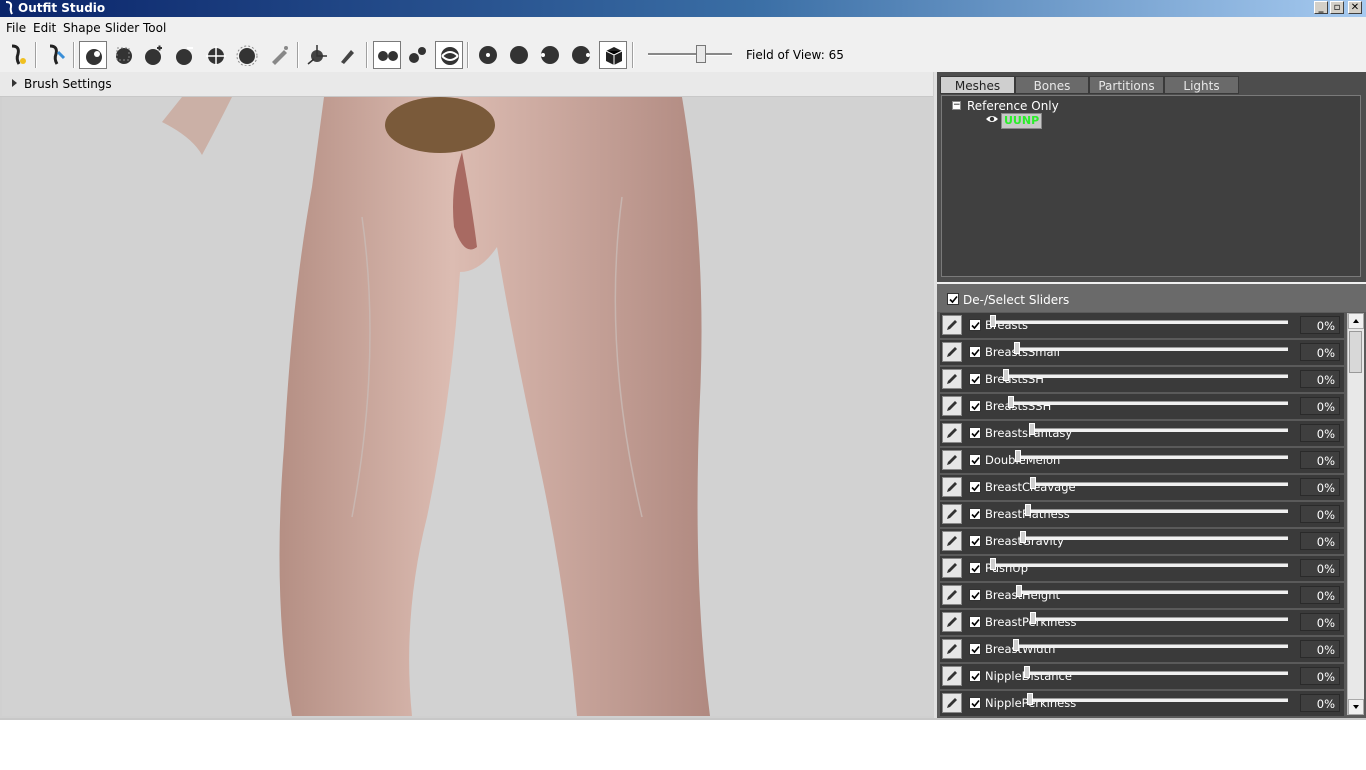 The width and height of the screenshot is (1366, 770). I want to click on tree-root-label: Reference Only, so click(1013, 106).